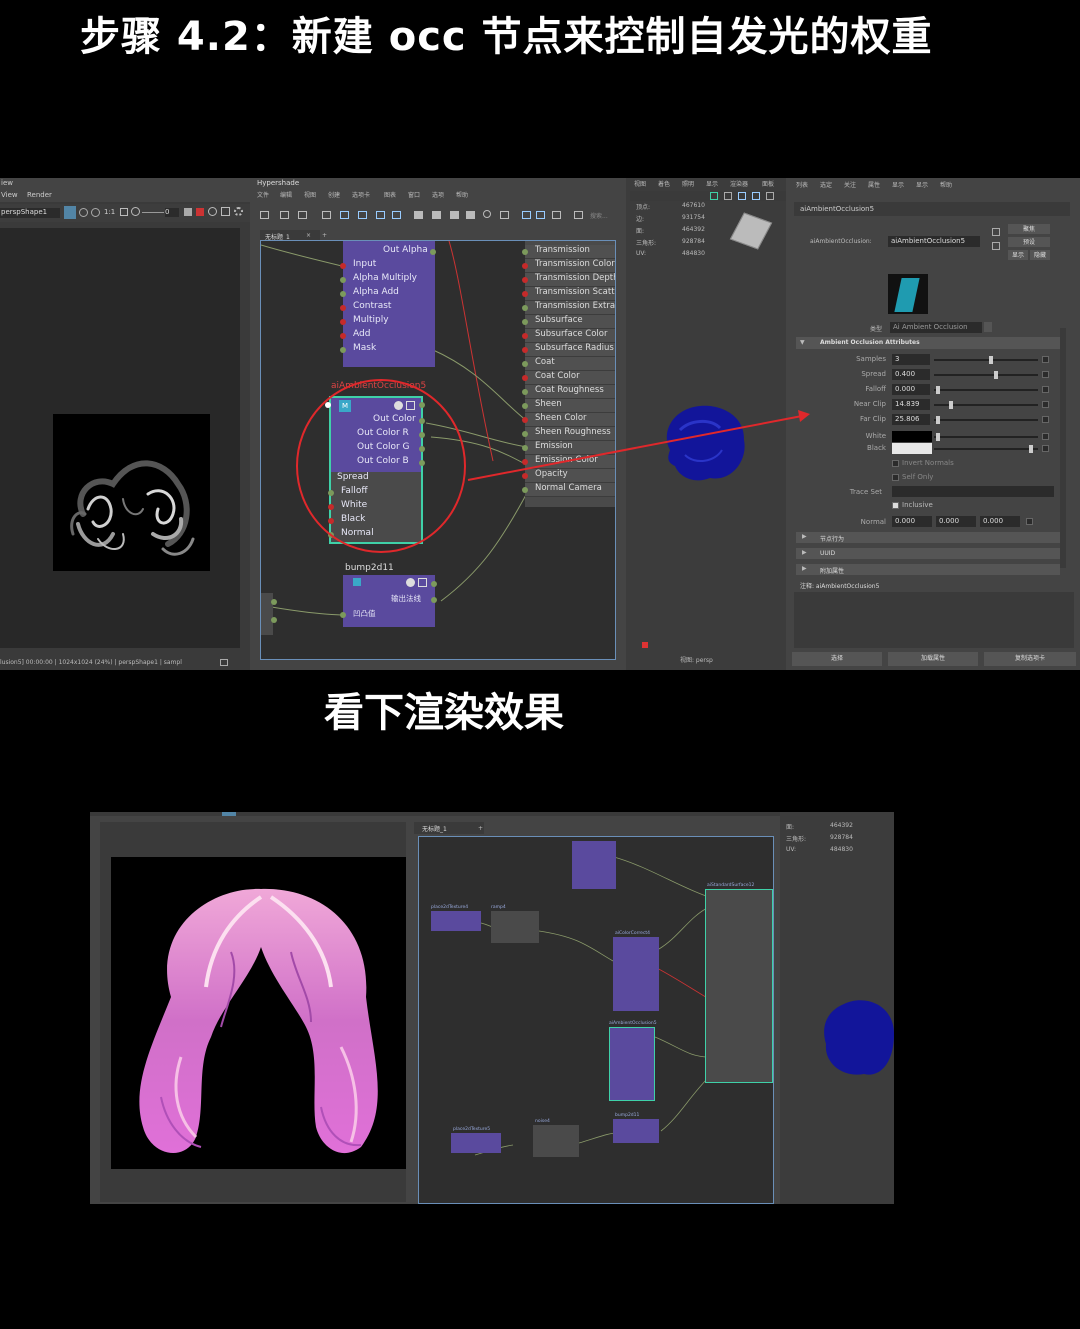 The width and height of the screenshot is (1080, 1329). What do you see at coordinates (229, 814) in the screenshot?
I see `toolbar-accent` at bounding box center [229, 814].